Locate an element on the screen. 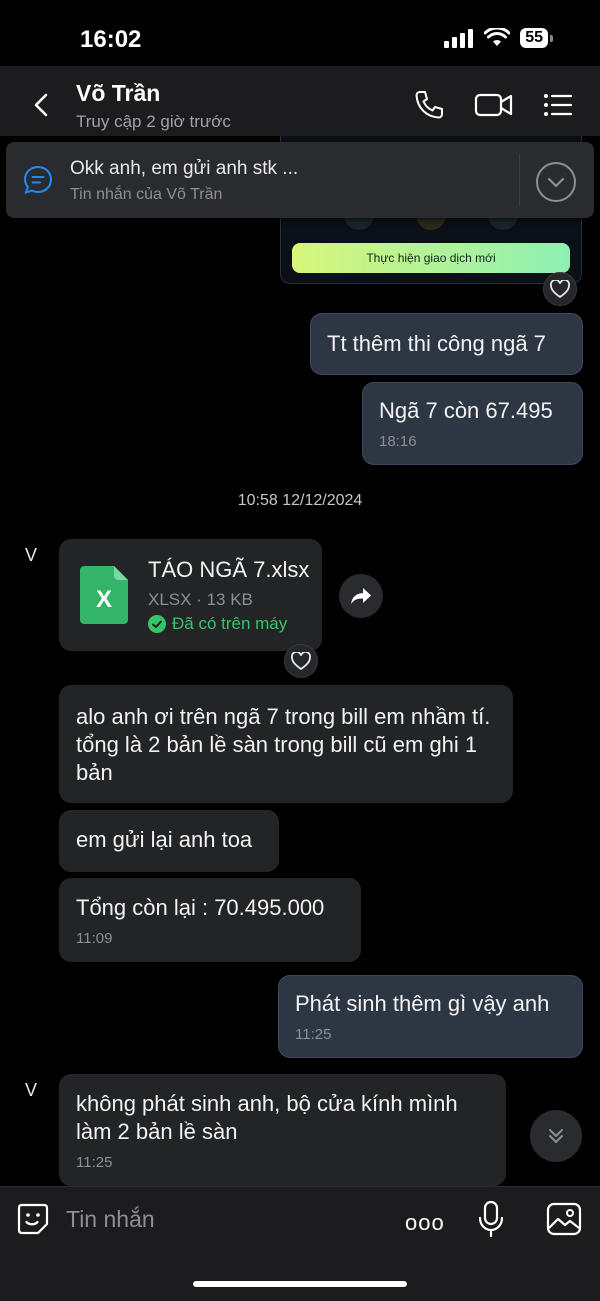 This screenshot has height=1301, width=600. video-icon is located at coordinates (493, 105).